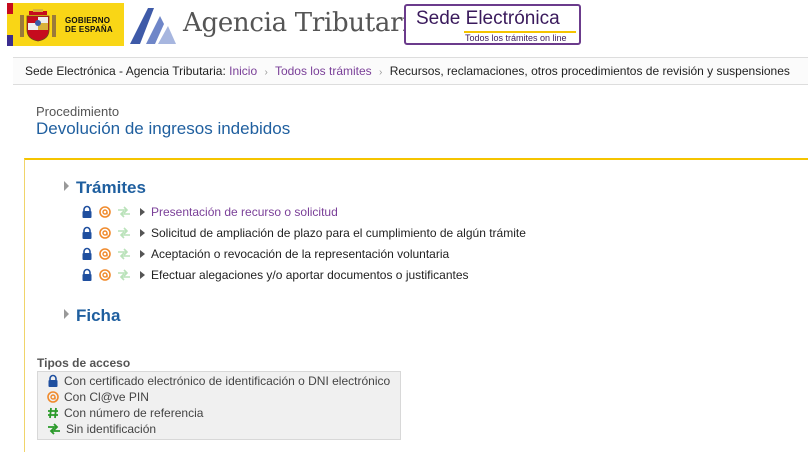 This screenshot has height=452, width=808. Describe the element at coordinates (163, 128) in the screenshot. I see `page-title: Devolución de ingresos indebidos` at that location.